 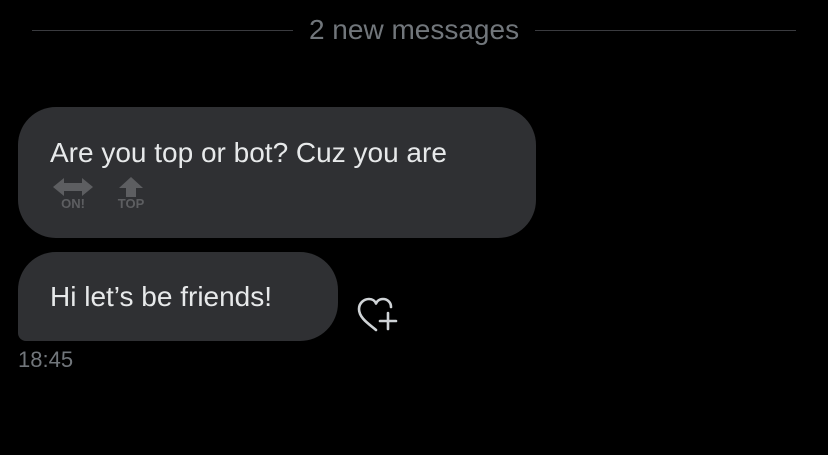 I want to click on new-messages-label: 2 new messages, so click(x=414, y=29).